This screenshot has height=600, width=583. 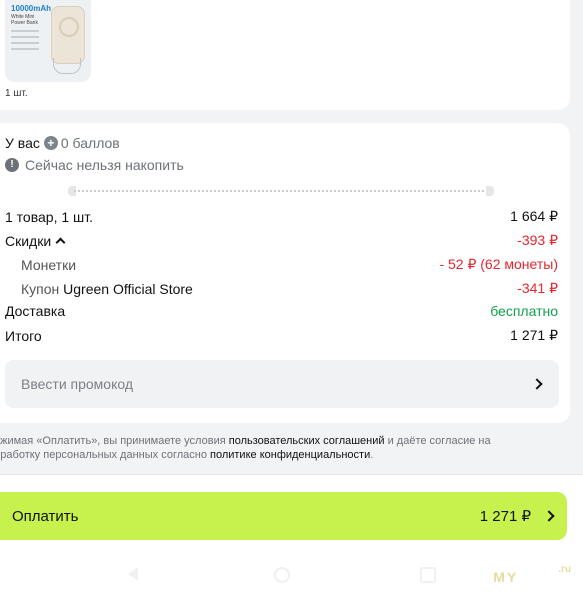 I want to click on terms-part1: ажимая «Оплатить», вы принимаете условия, so click(x=114, y=441).